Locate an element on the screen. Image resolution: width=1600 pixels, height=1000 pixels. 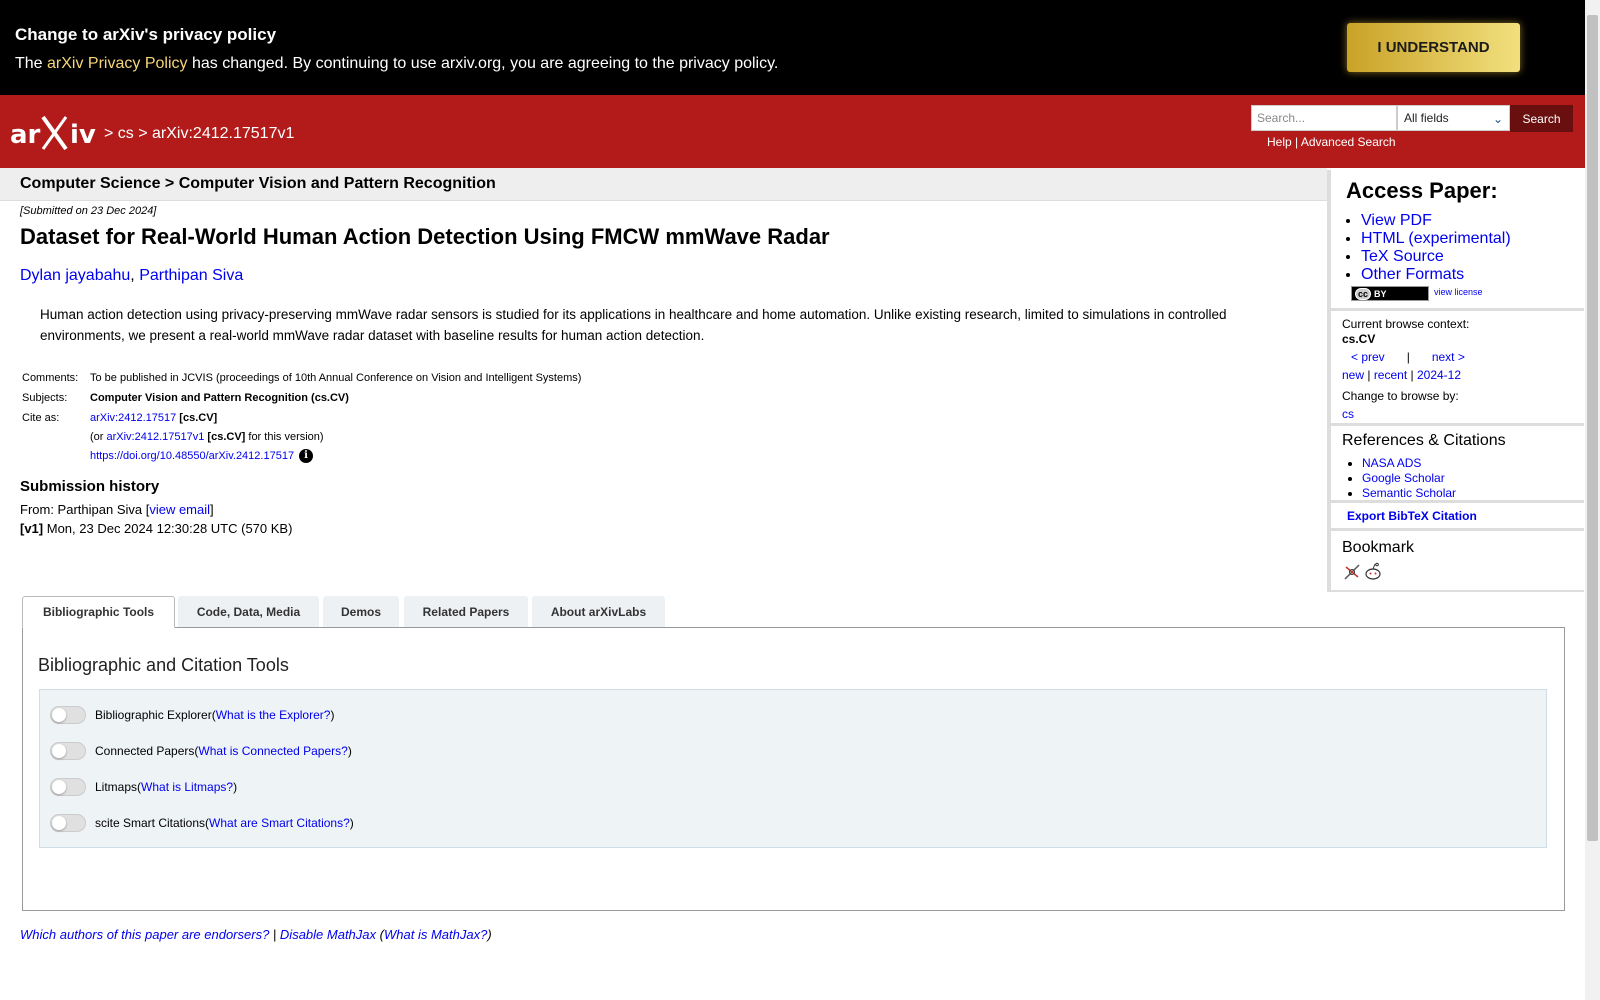
browse-cs-link: cs is located at coordinates (1348, 414).